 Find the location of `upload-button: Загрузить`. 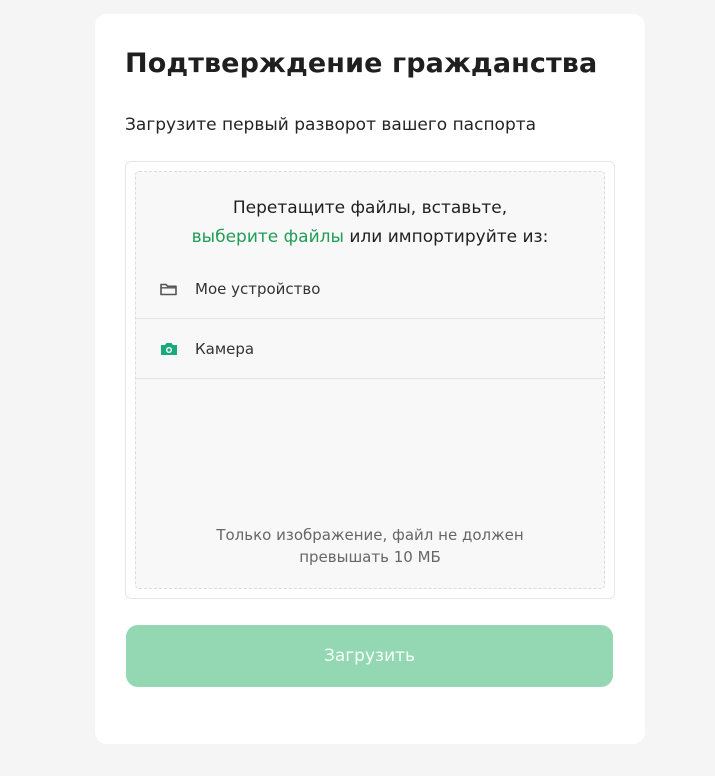

upload-button: Загрузить is located at coordinates (369, 656).